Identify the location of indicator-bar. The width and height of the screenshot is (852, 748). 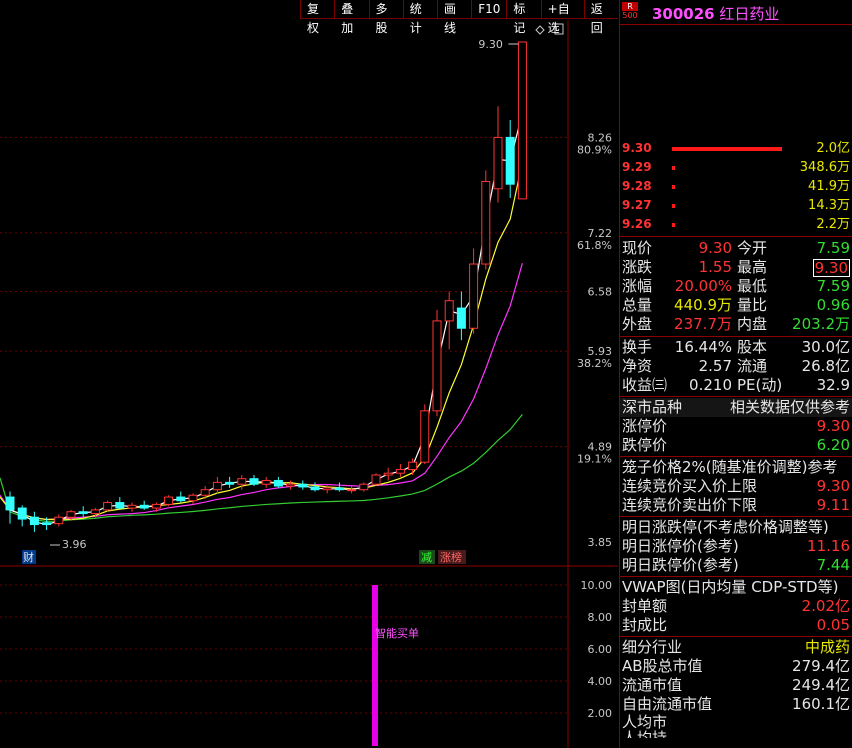
(375, 665).